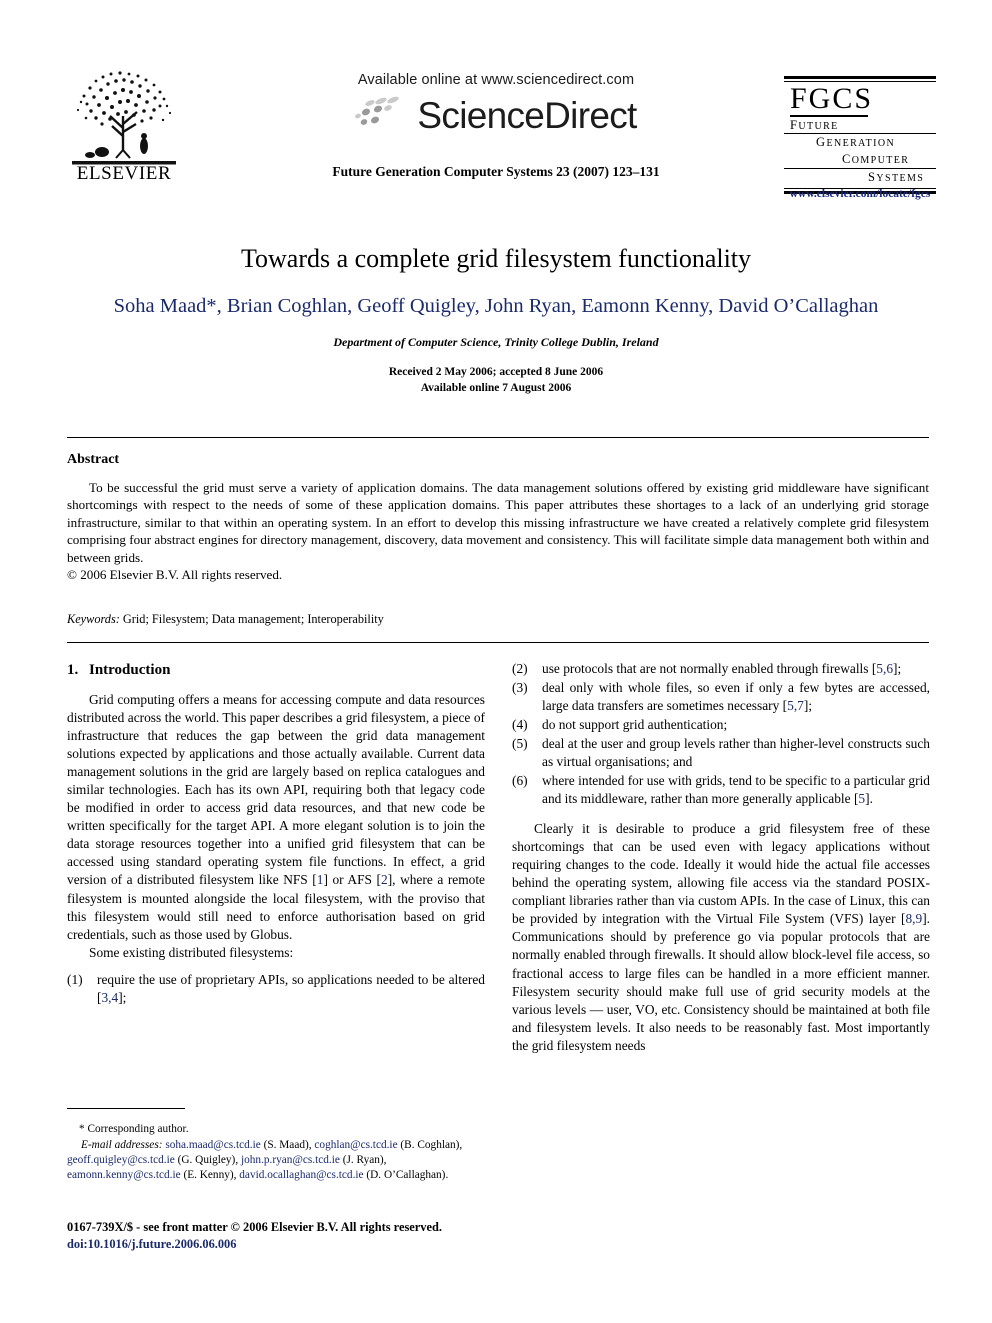 The image size is (992, 1323). I want to click on footnote-asterisk: *, so click(82, 1129).